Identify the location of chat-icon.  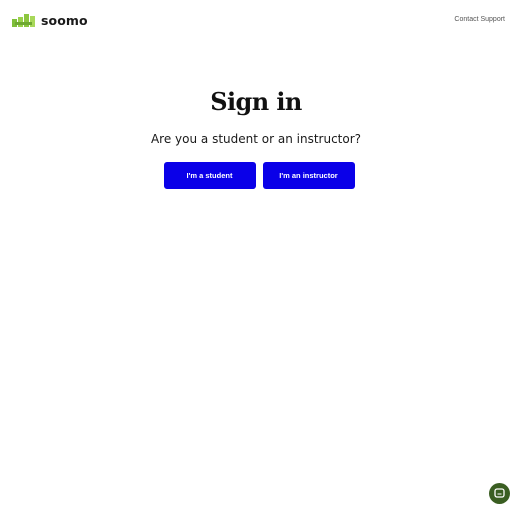
(499, 493).